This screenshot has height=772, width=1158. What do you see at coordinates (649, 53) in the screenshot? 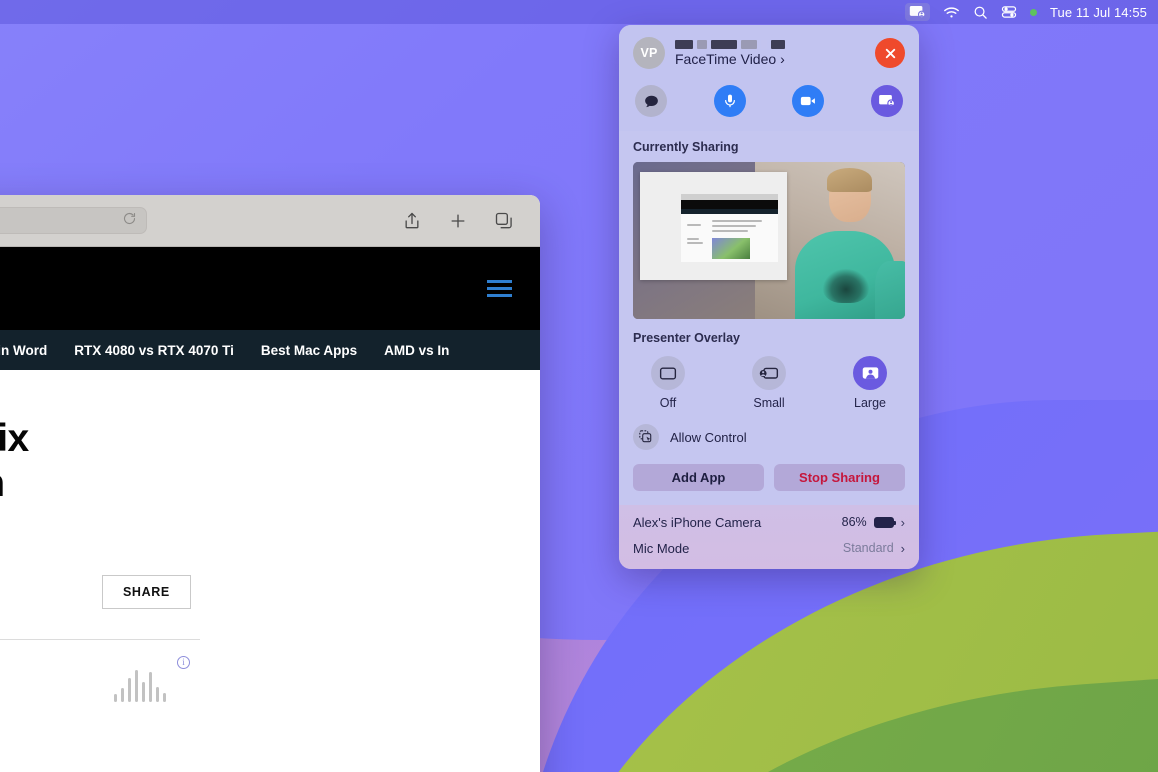
I see `avatar: VP` at bounding box center [649, 53].